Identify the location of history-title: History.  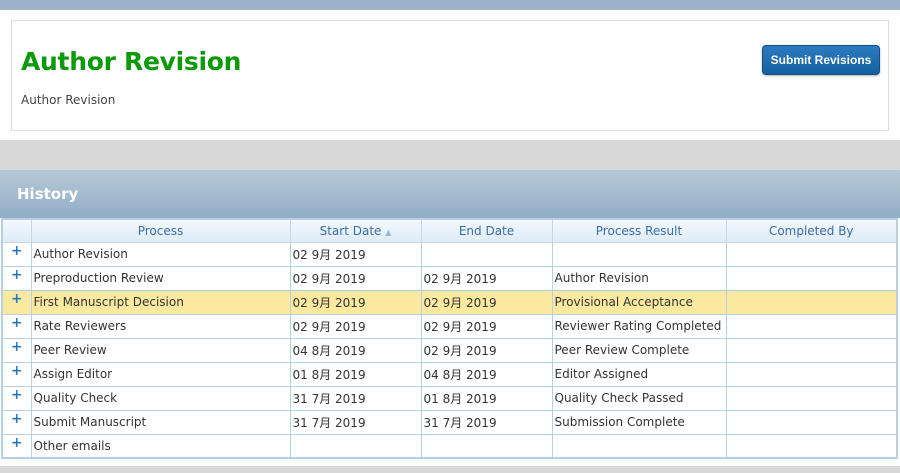
(48, 194).